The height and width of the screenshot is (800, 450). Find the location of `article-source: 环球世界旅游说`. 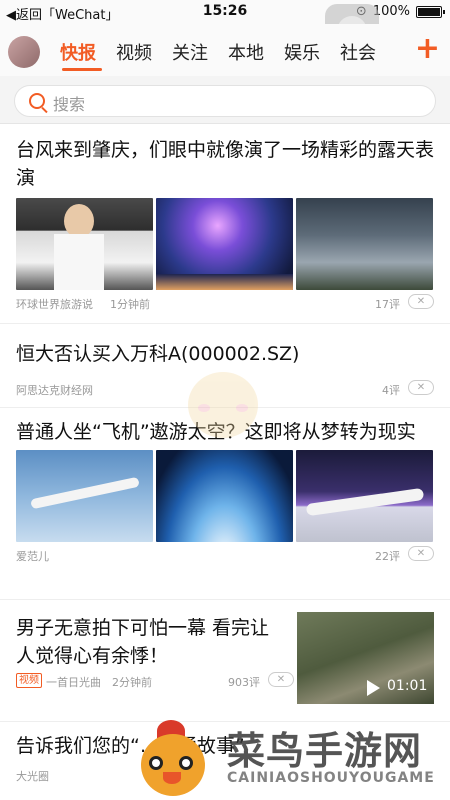

article-source: 环球世界旅游说 is located at coordinates (54, 304).